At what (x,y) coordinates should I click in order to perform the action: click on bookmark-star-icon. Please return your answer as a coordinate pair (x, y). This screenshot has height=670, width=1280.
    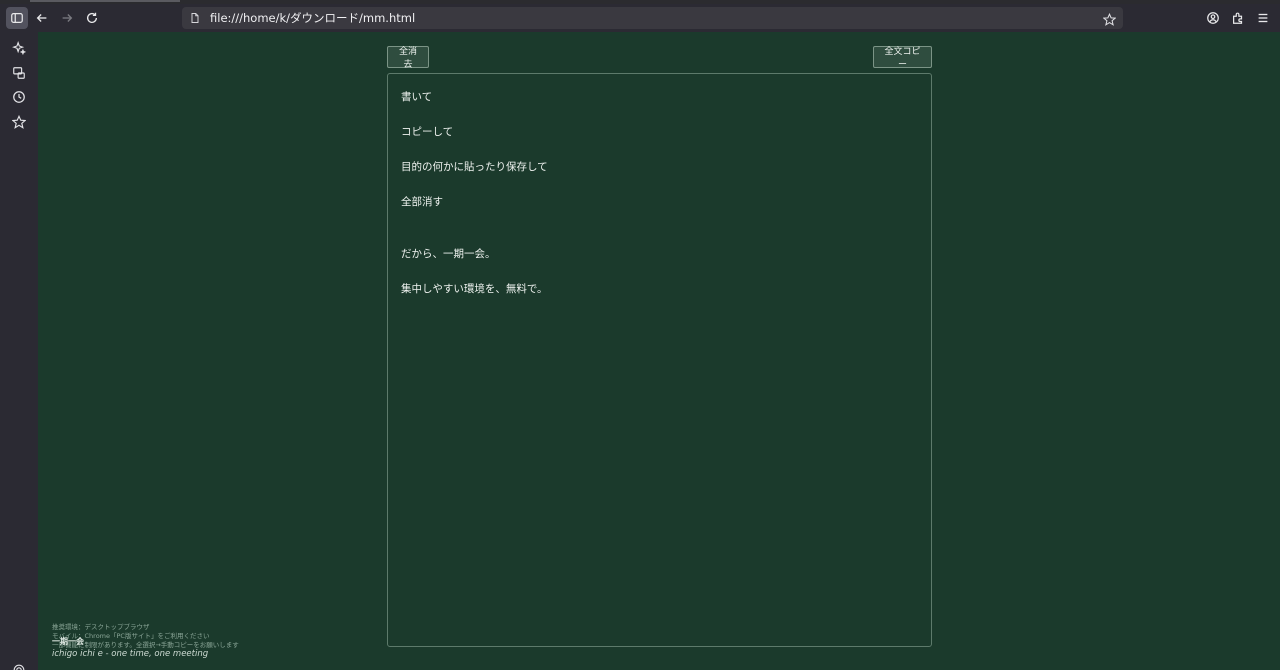
    Looking at the image, I should click on (1109, 18).